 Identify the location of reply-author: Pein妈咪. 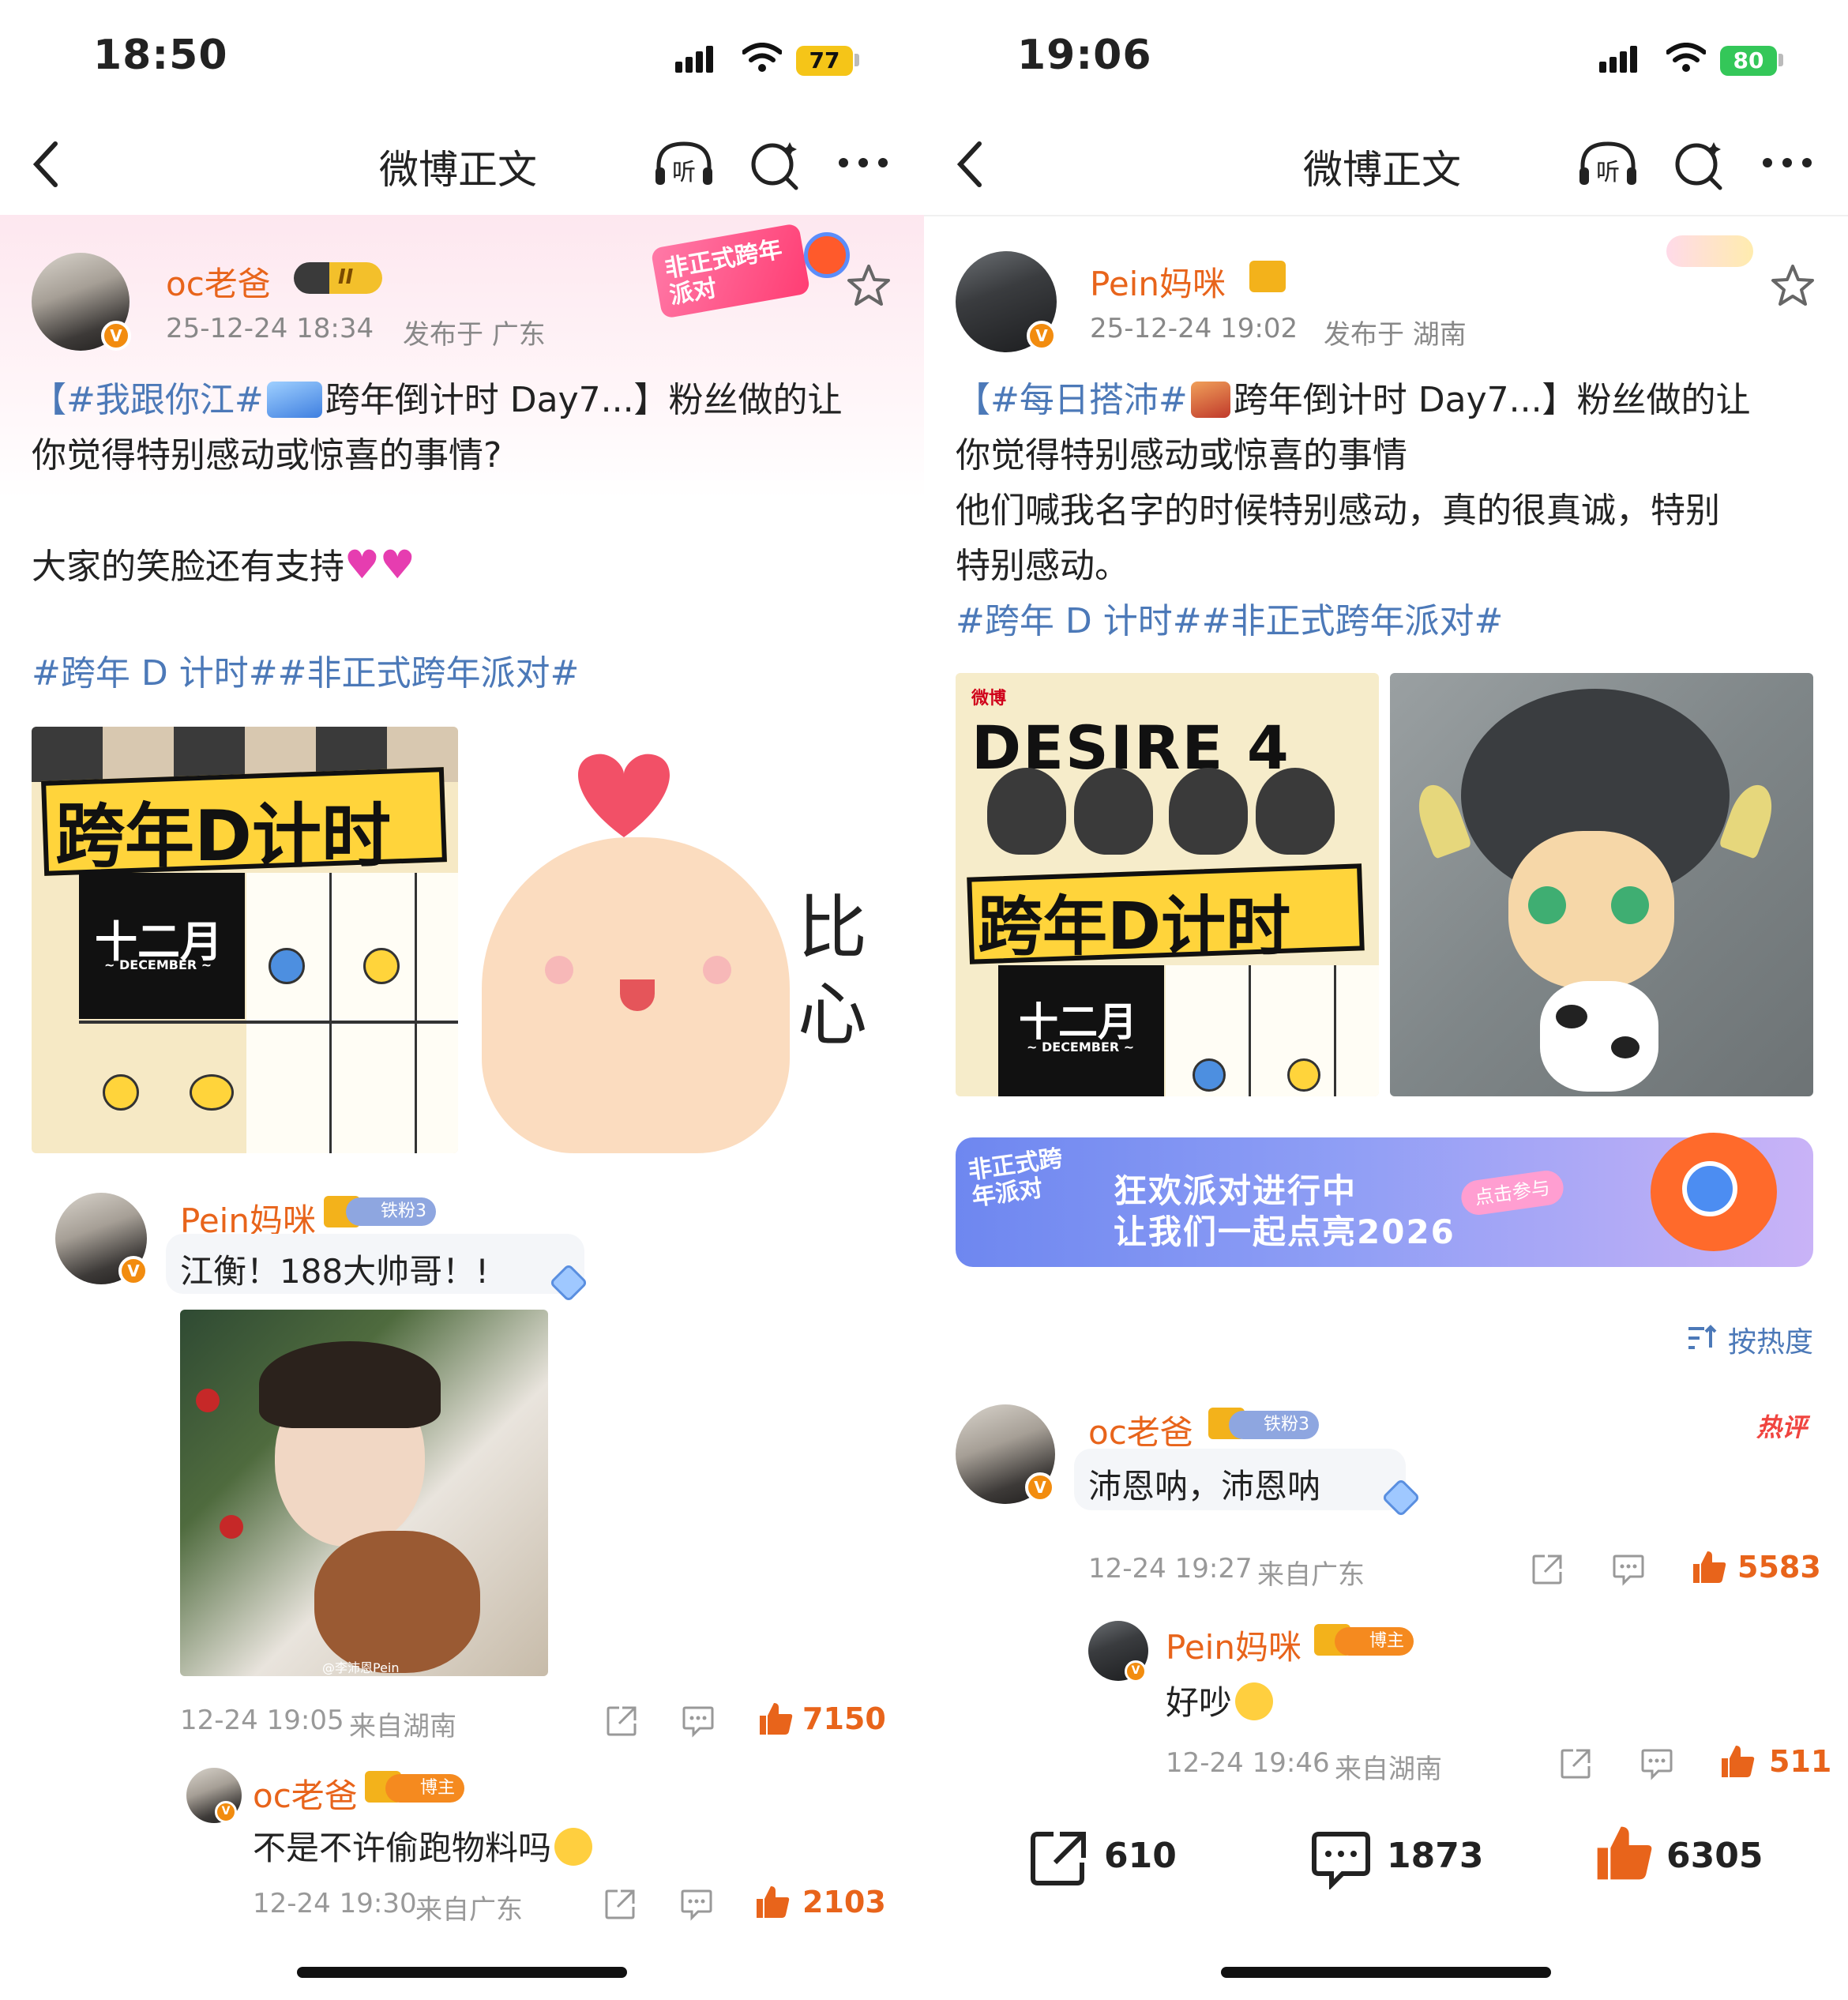
(1233, 1645).